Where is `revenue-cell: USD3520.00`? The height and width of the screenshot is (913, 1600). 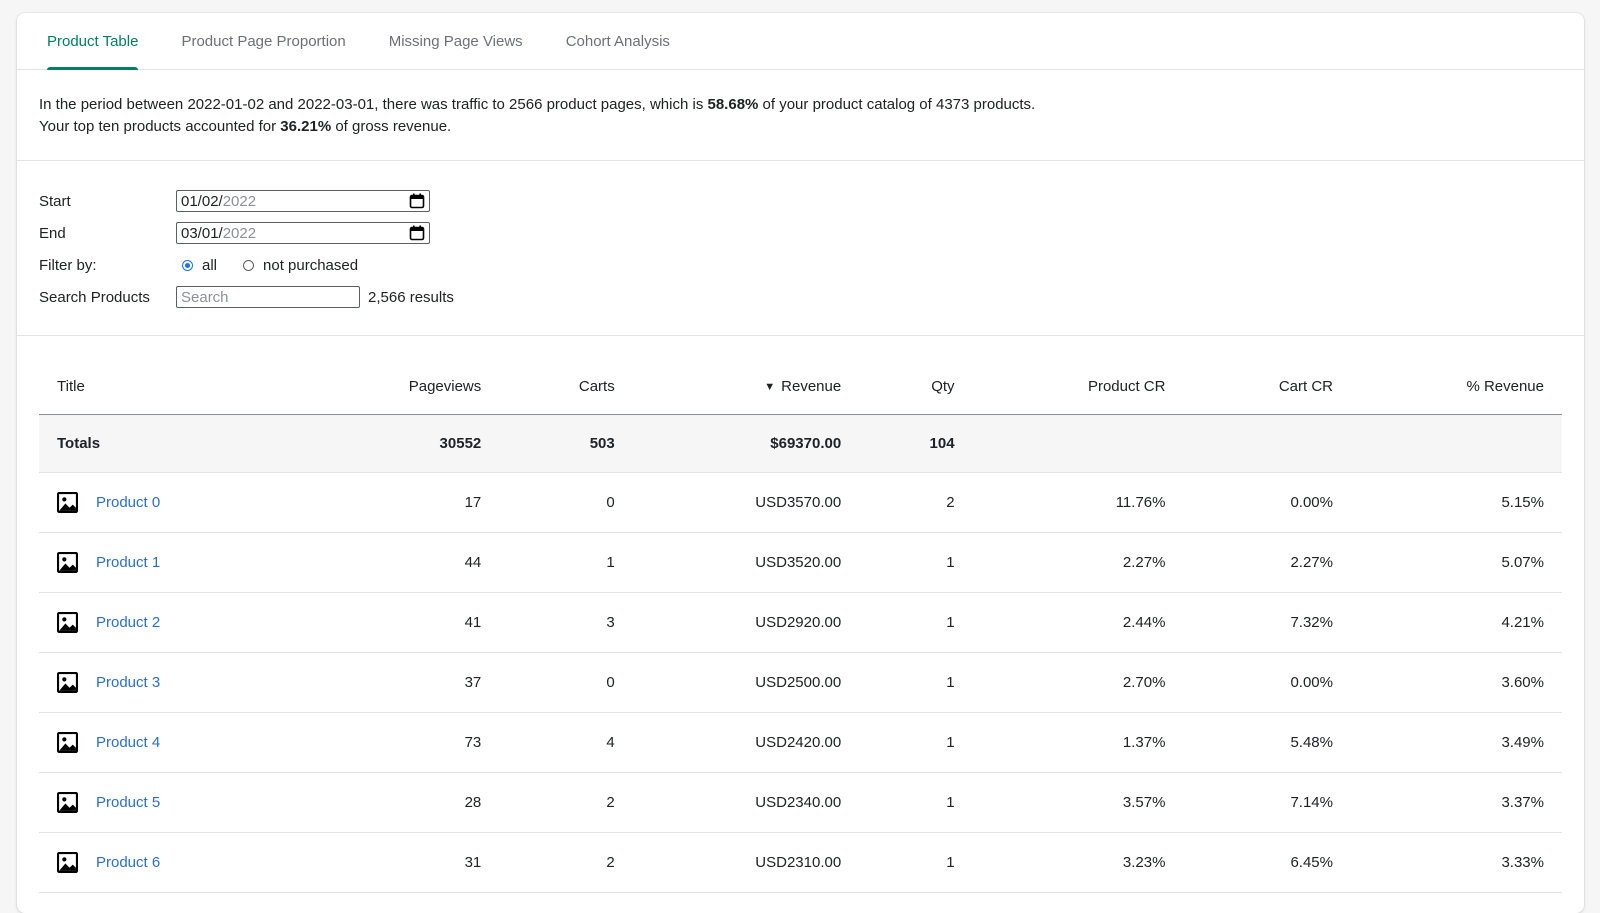
revenue-cell: USD3520.00 is located at coordinates (746, 562).